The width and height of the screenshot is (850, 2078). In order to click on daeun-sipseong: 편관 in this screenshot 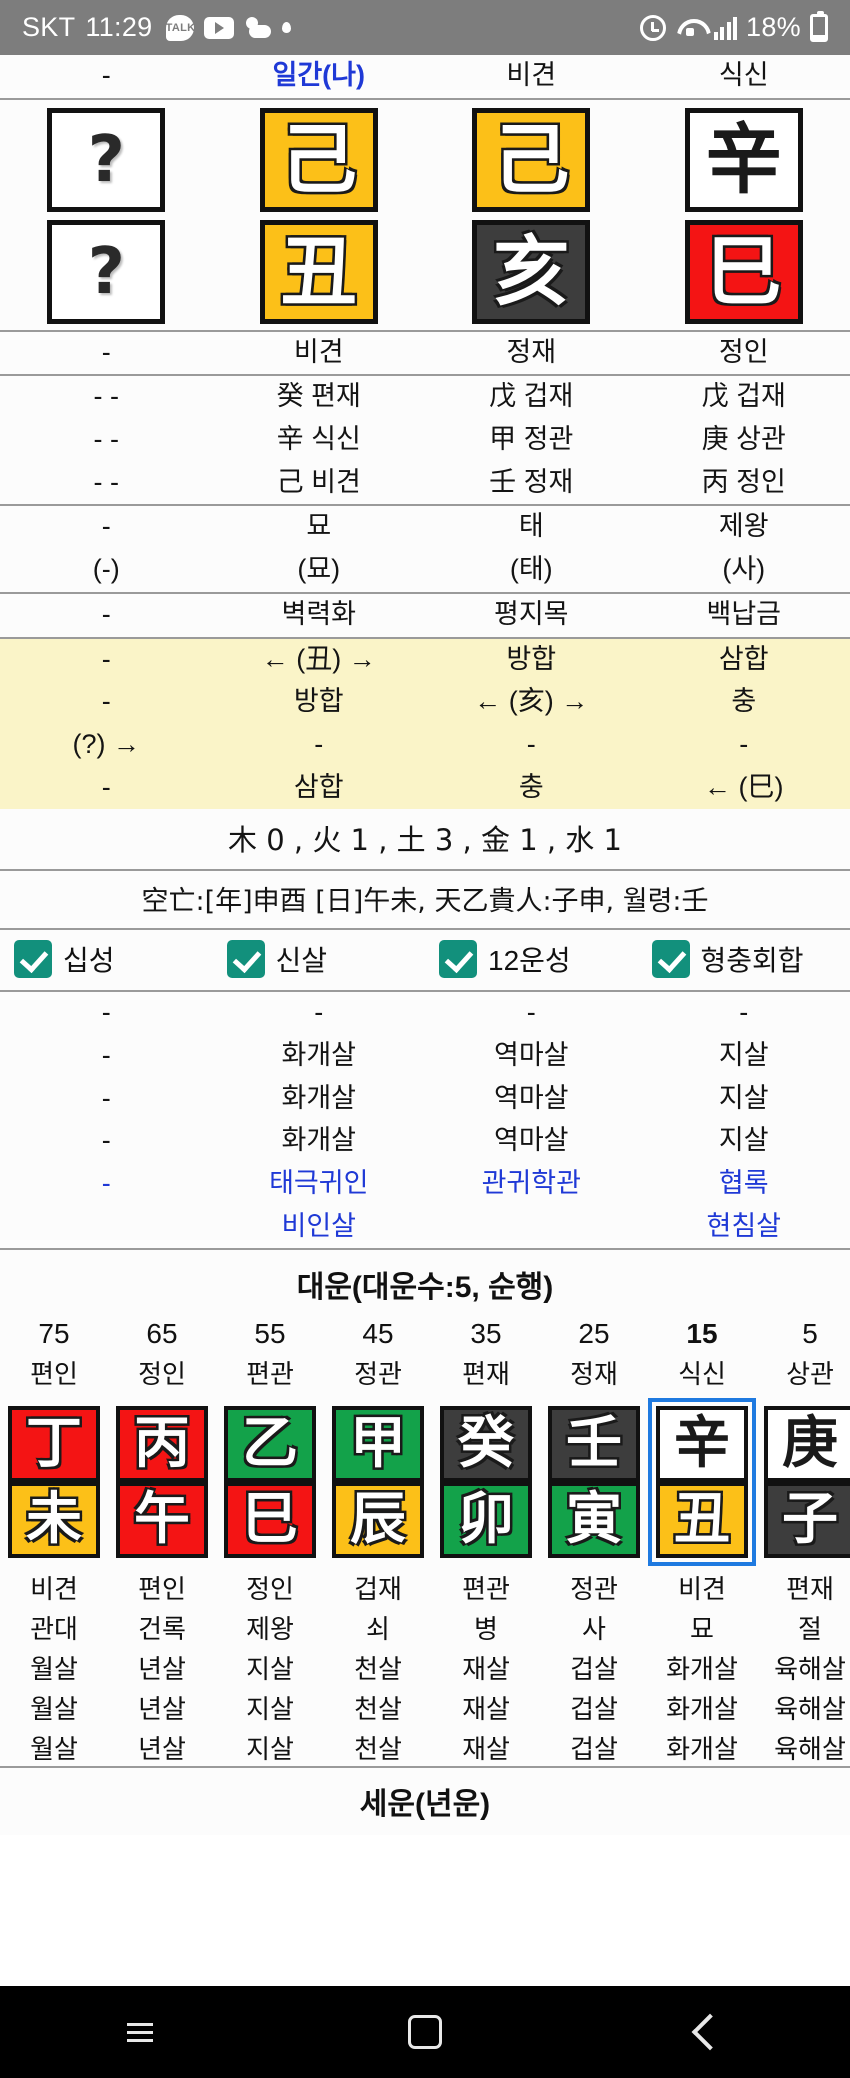, I will do `click(270, 1374)`.